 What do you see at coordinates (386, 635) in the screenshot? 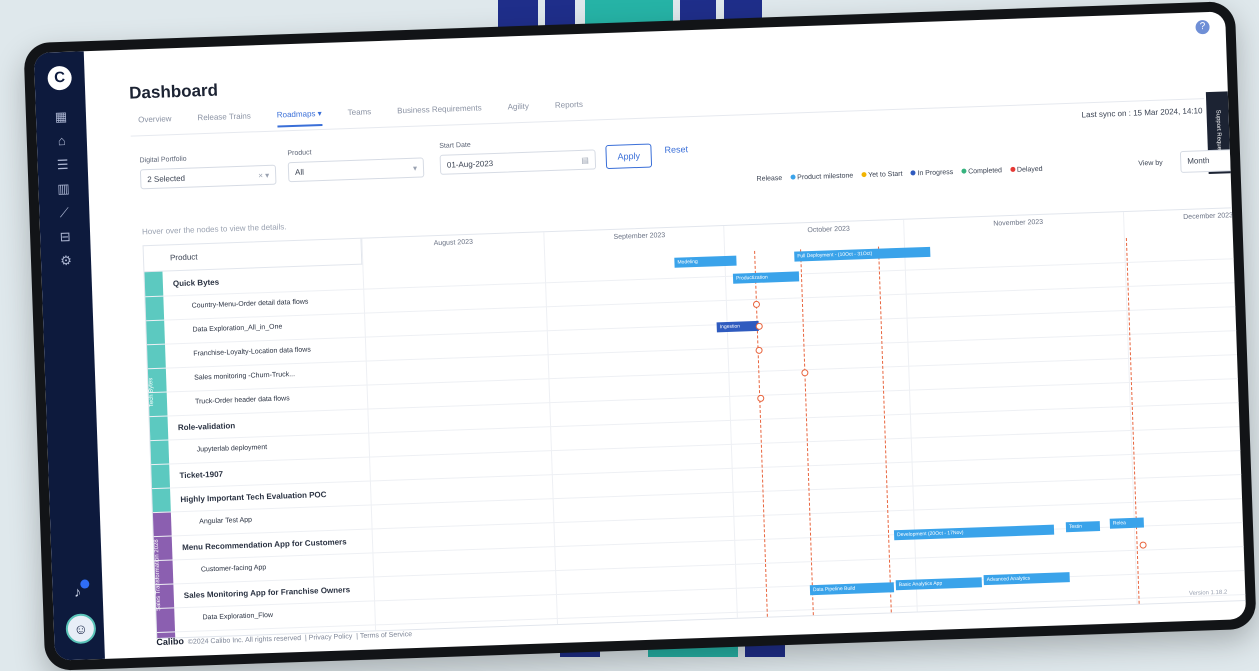
I see `terms-link: Terms of Service` at bounding box center [386, 635].